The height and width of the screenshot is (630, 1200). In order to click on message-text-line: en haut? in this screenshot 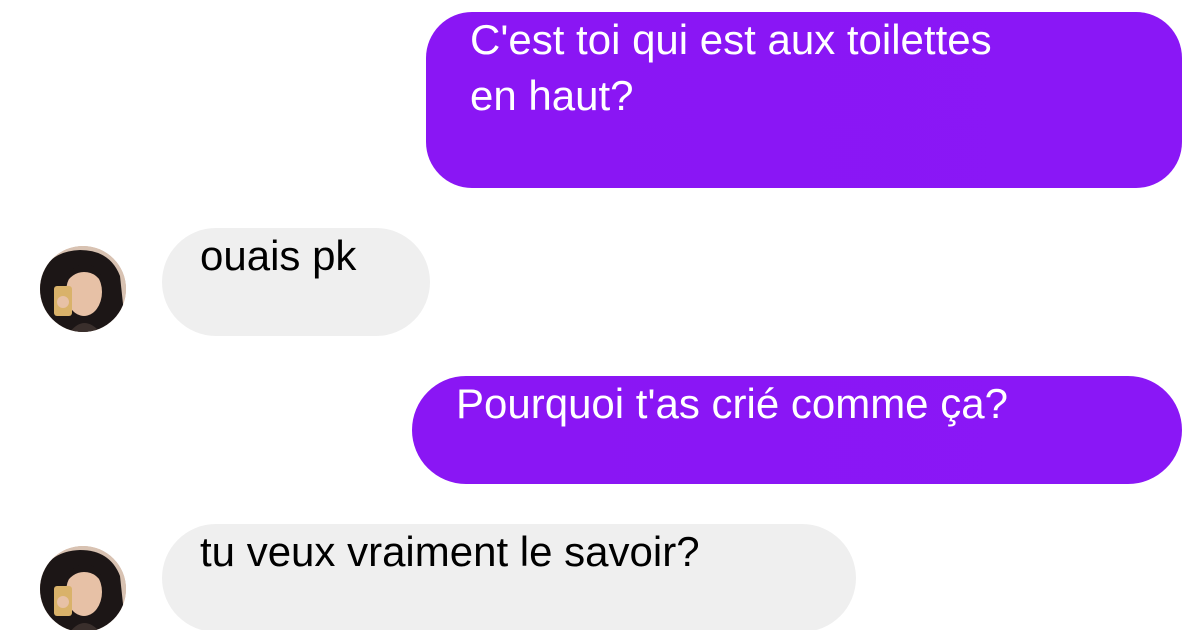, I will do `click(552, 95)`.